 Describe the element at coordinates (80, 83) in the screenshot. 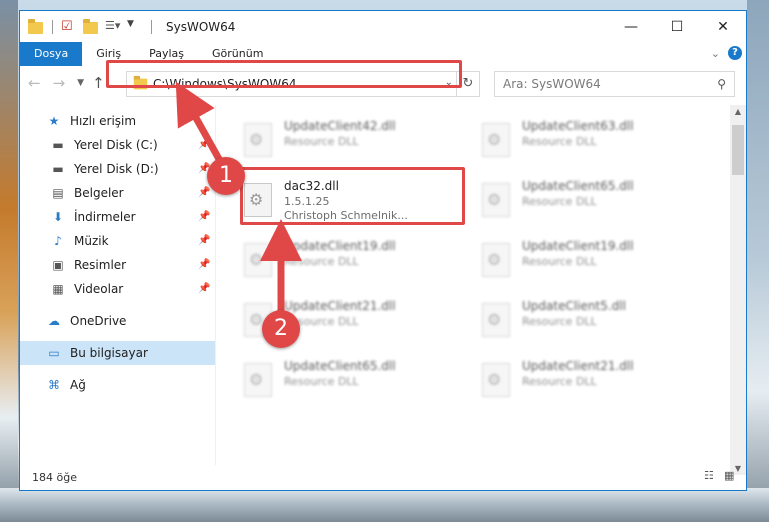

I see `recent-locations-icon: ▼` at that location.